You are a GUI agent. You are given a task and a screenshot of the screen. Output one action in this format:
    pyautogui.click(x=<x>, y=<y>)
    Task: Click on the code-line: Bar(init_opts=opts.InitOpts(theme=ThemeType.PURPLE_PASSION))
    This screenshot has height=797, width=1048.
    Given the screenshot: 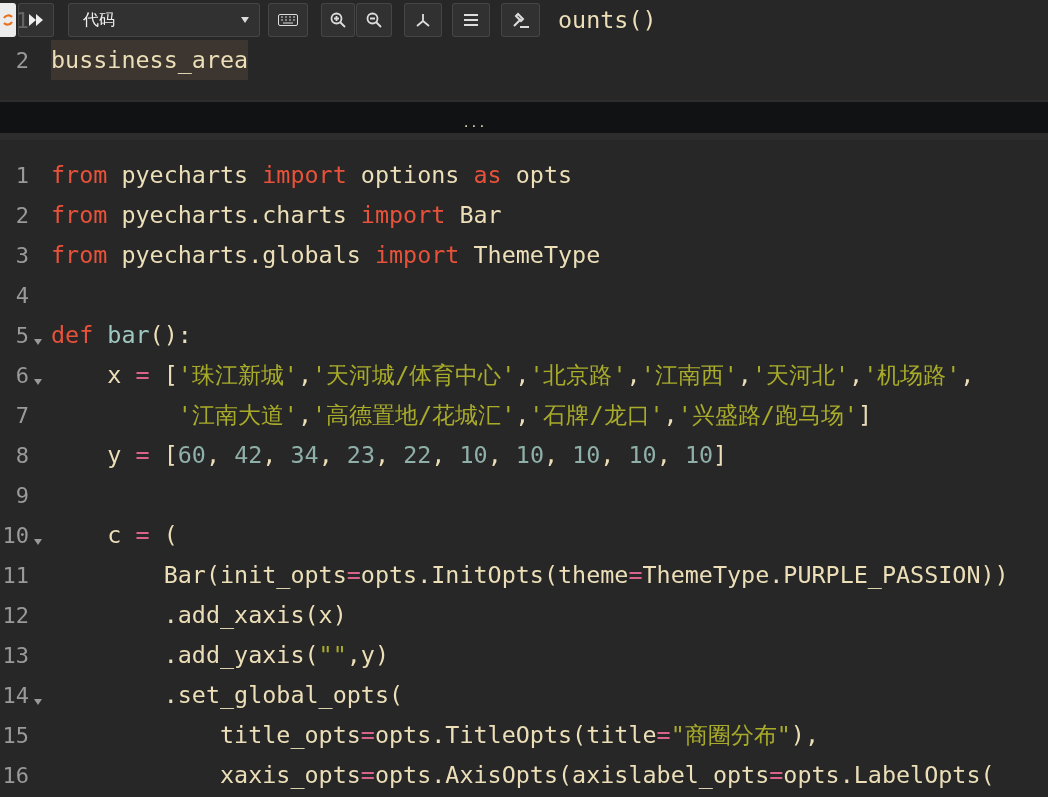 What is the action you would take?
    pyautogui.click(x=586, y=575)
    